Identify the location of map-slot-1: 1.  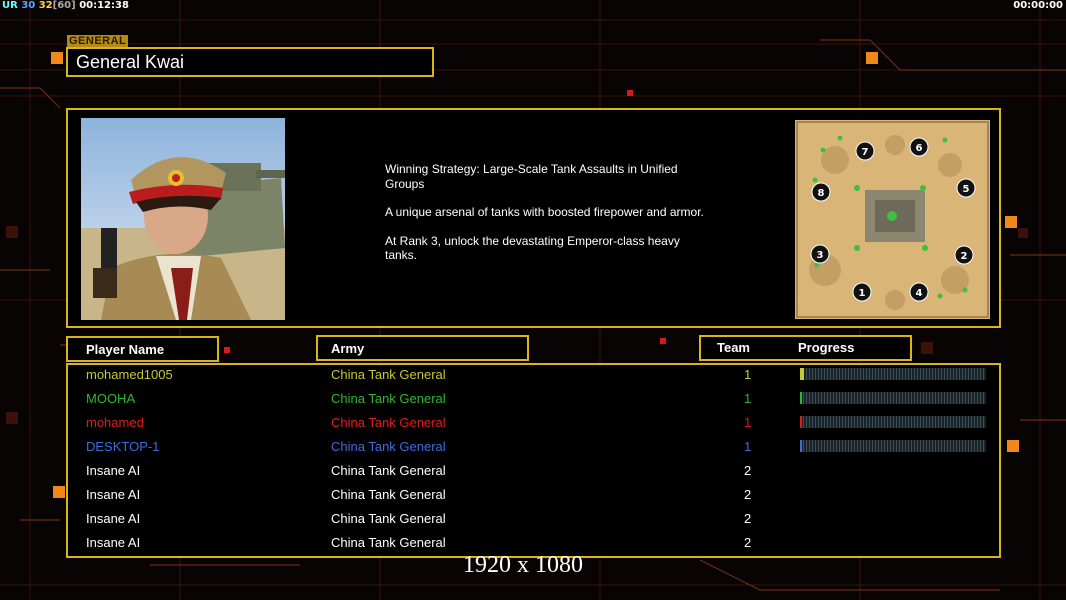
(862, 292).